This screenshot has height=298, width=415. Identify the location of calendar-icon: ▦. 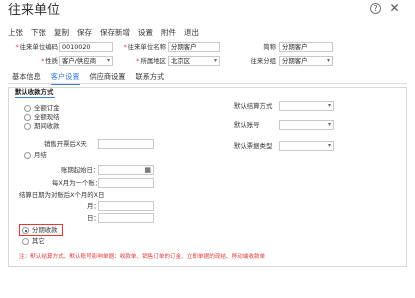
(147, 170).